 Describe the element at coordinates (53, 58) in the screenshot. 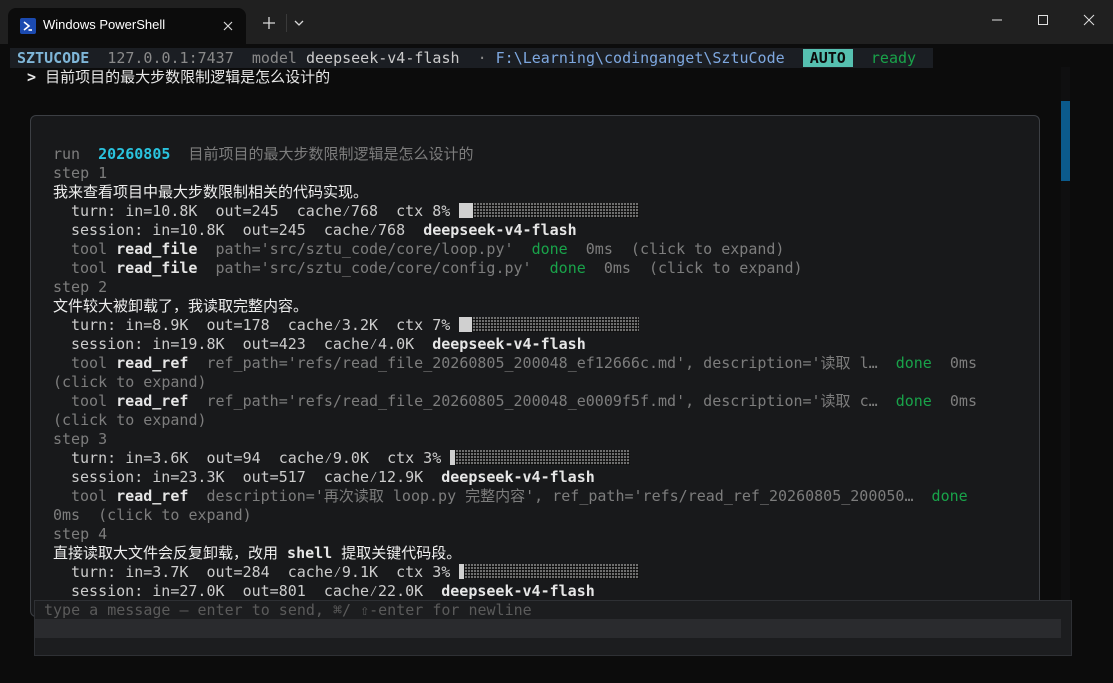

I see `app-brand: SZTUCODE` at that location.